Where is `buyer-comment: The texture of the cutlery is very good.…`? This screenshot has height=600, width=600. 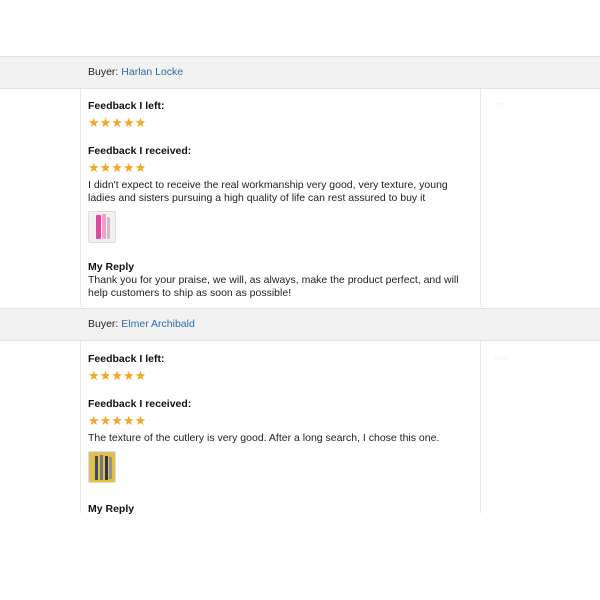 buyer-comment: The texture of the cutlery is very good.… is located at coordinates (264, 438).